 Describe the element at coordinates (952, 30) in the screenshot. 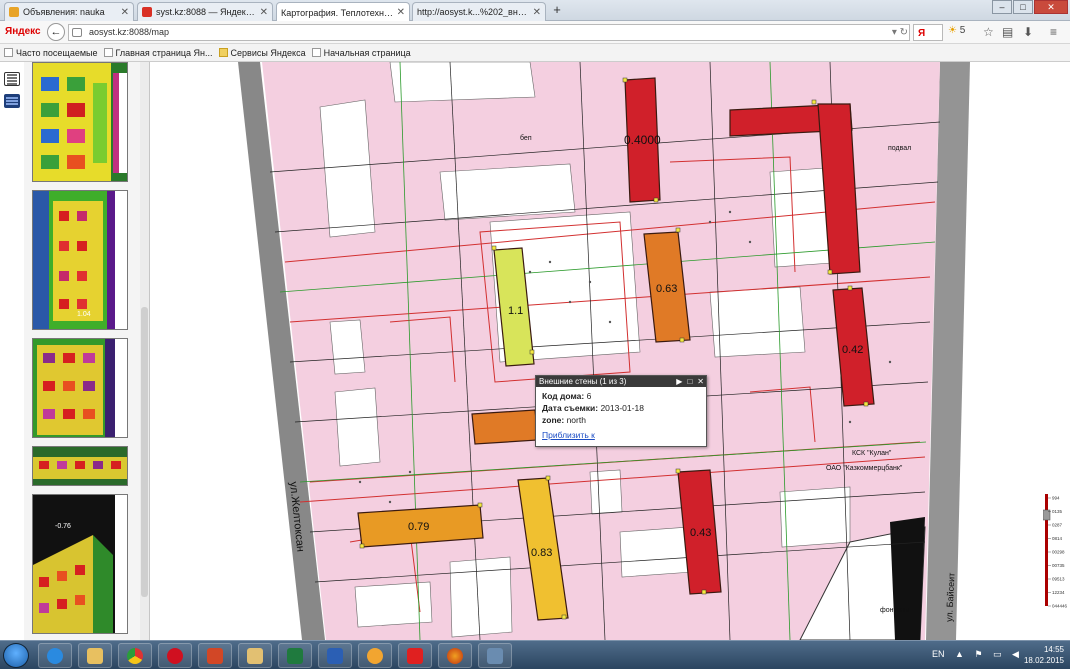

I see `weather-sun-icon: ☀` at that location.